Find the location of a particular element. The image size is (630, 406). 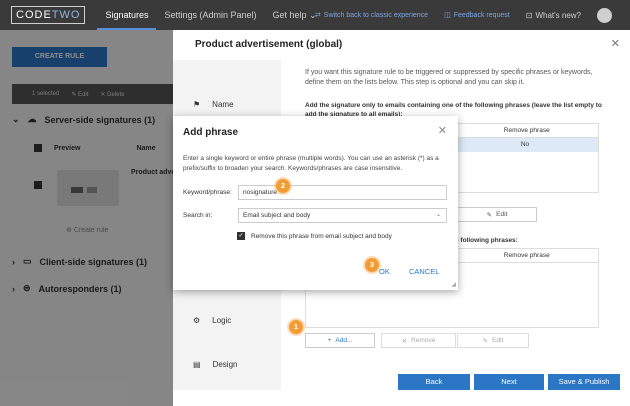

dialog-title: Add phrase is located at coordinates (211, 132).